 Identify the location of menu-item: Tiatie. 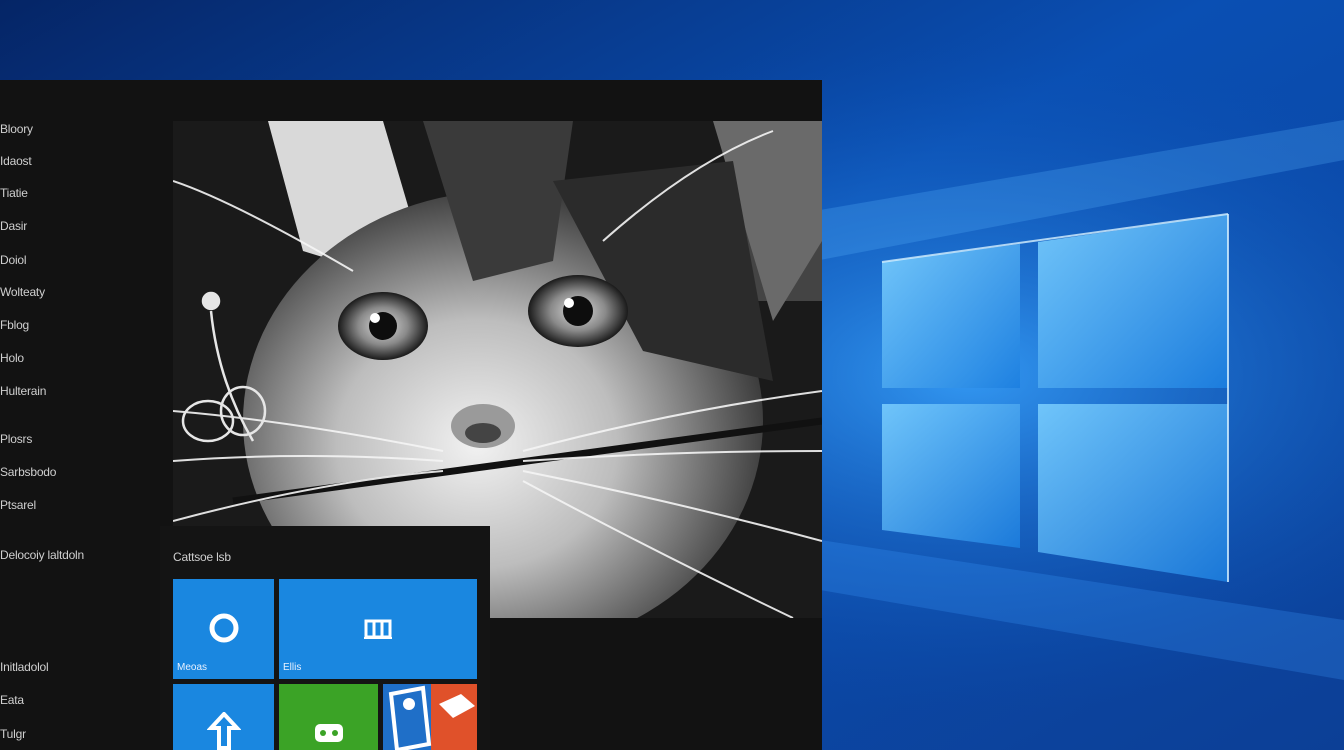
(14, 193).